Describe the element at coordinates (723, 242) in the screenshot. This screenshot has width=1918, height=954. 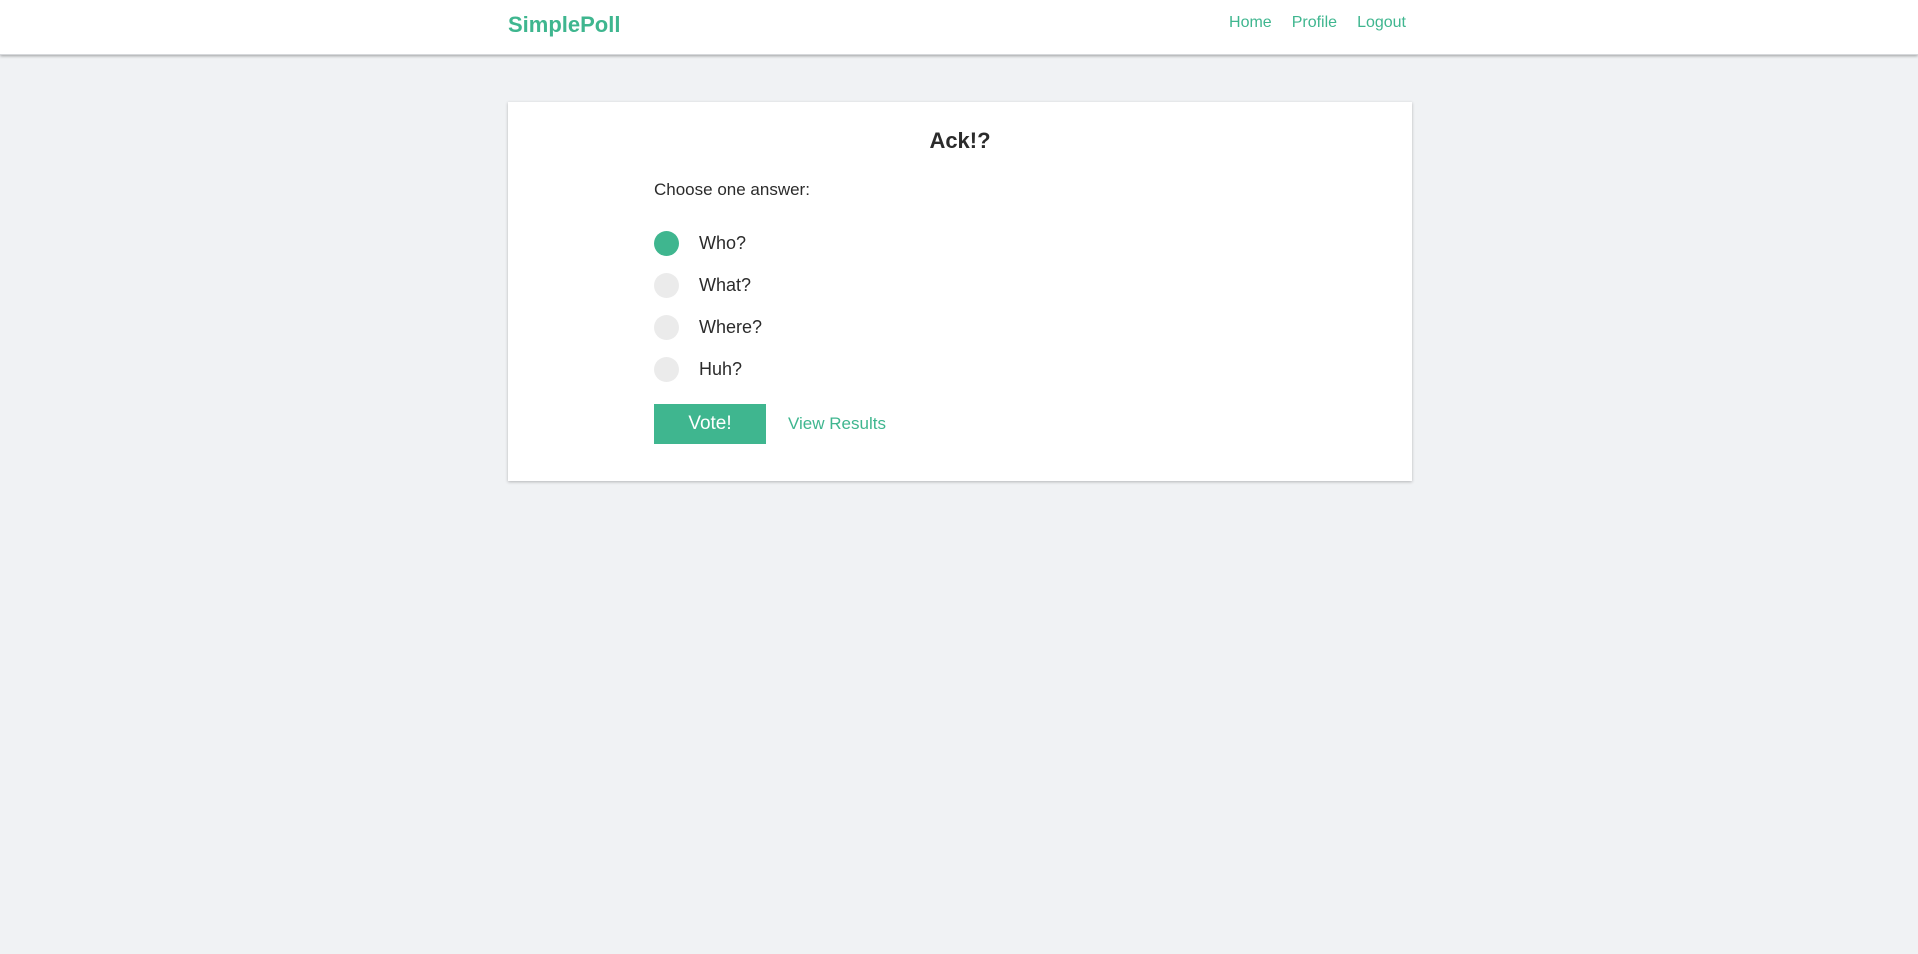
I see `poll-option-label: Who?` at that location.